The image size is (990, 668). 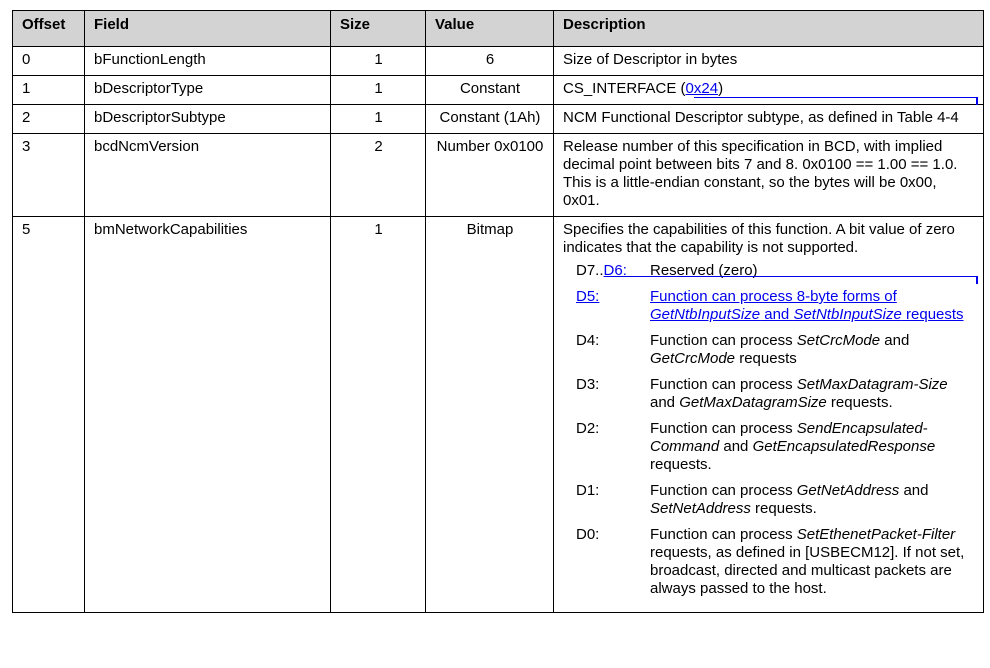 What do you see at coordinates (48, 90) in the screenshot?
I see `cell-offset: 1` at bounding box center [48, 90].